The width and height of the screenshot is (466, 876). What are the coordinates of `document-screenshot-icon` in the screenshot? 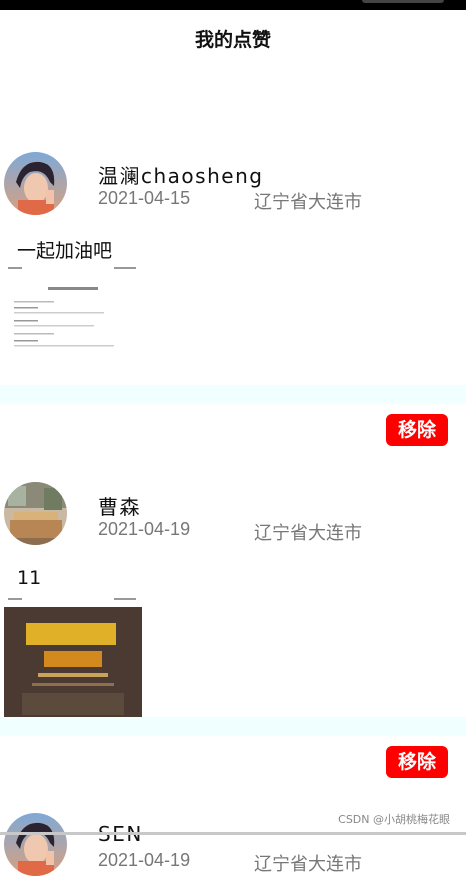 It's located at (73, 334).